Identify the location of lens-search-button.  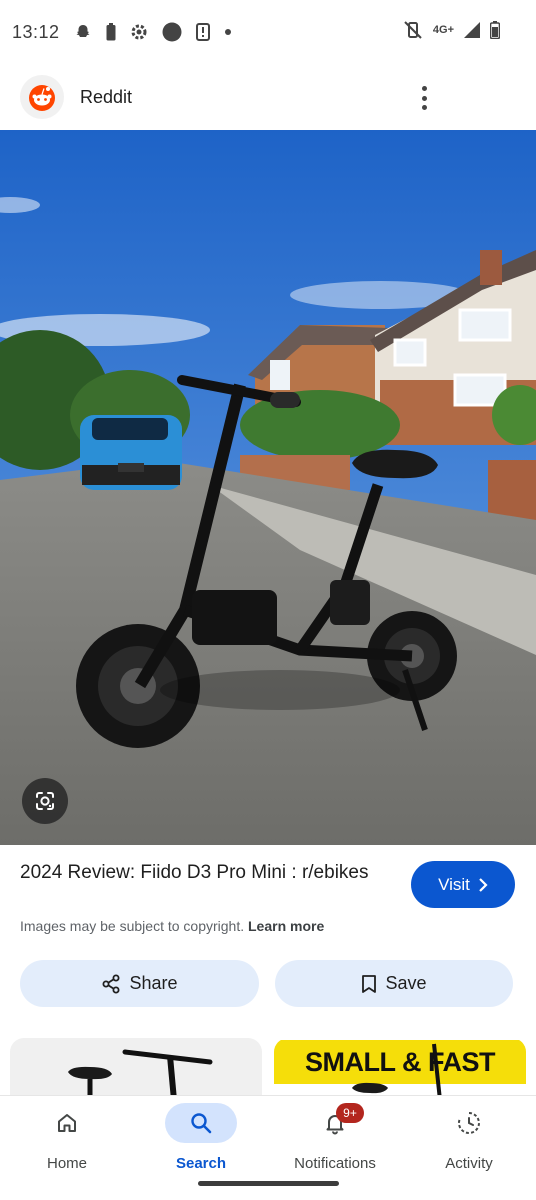
(45, 801).